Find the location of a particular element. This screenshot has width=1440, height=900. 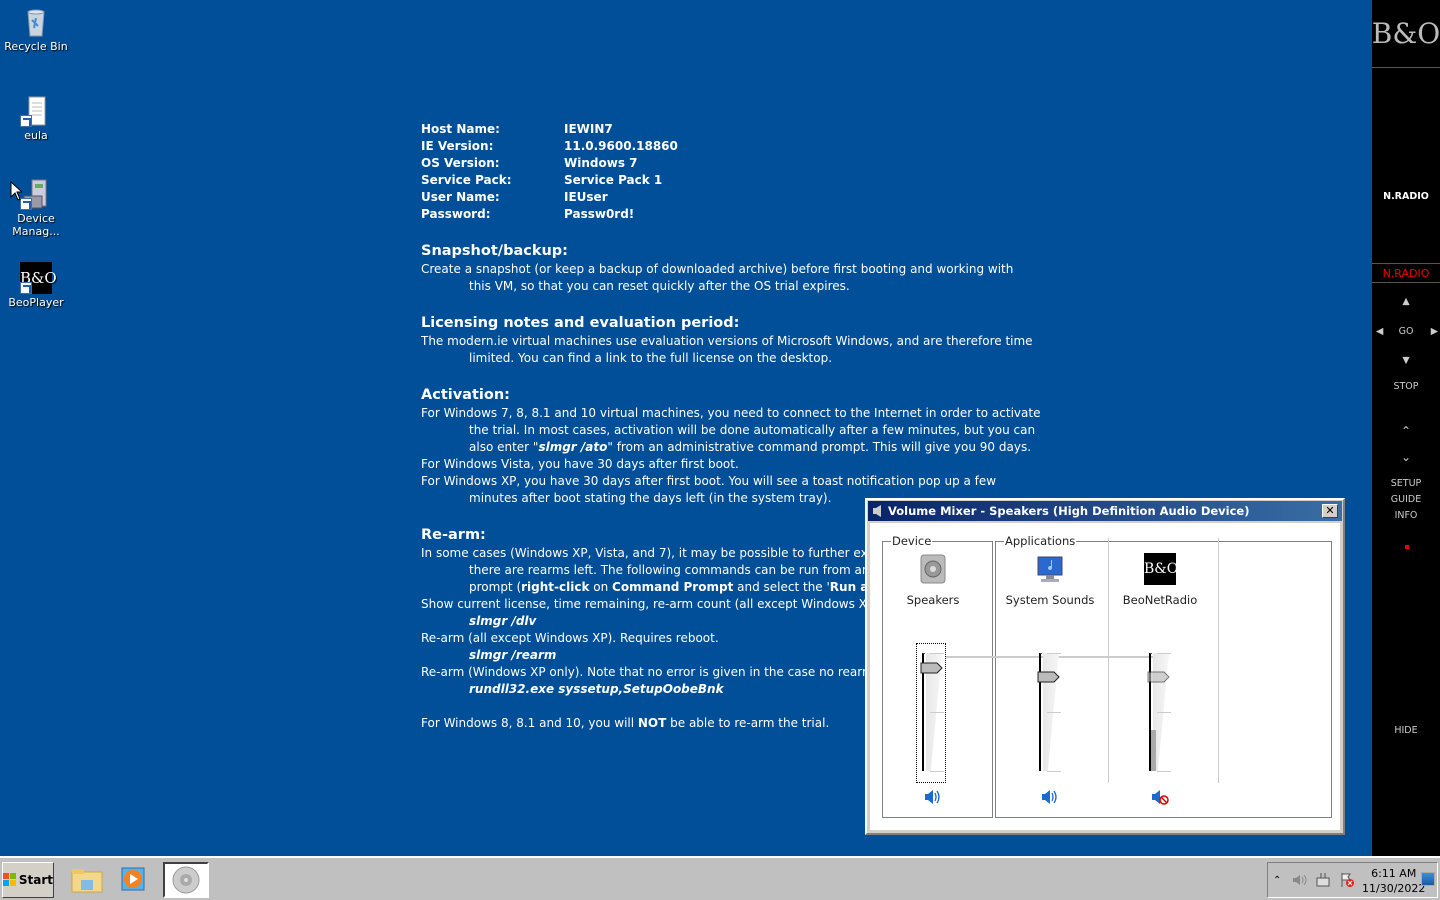

speaker-muted-icon is located at coordinates (1160, 799).